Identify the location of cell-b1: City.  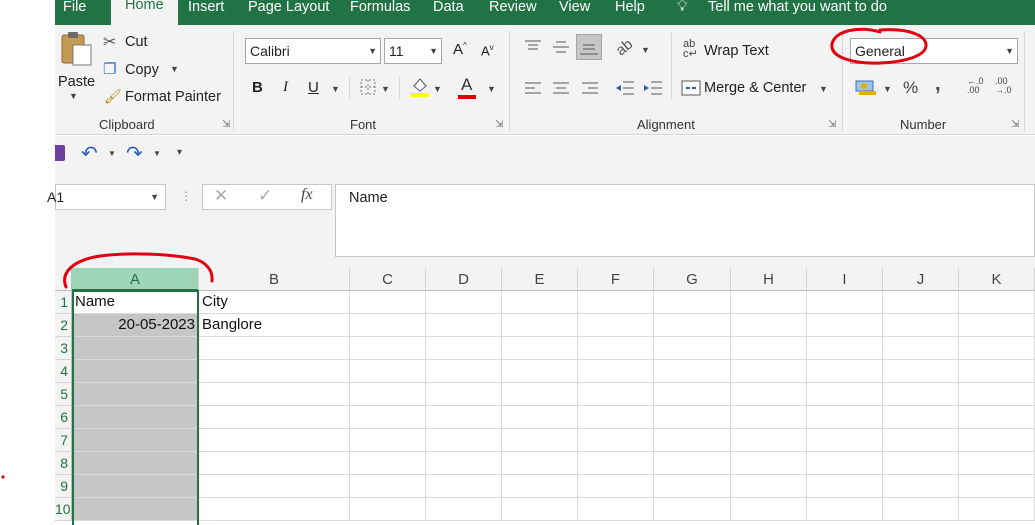
(274, 302).